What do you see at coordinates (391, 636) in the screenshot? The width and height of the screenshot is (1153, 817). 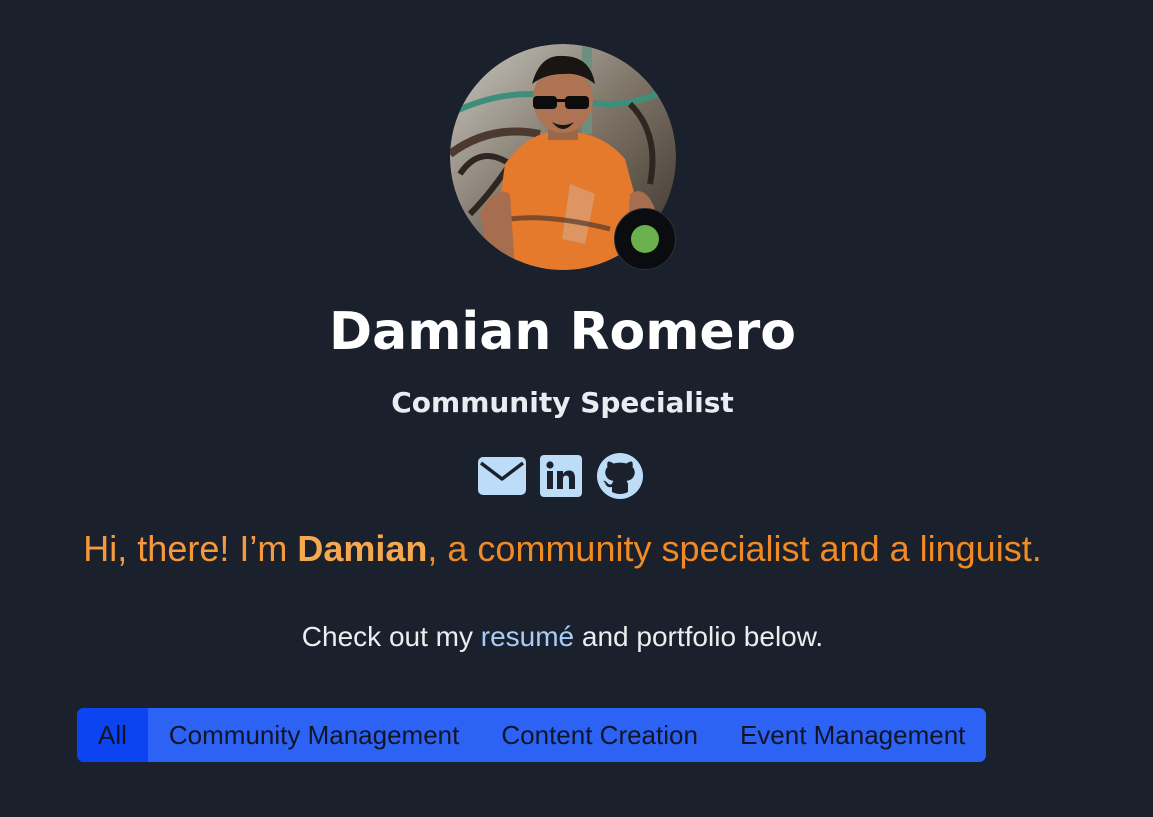 I see `cta-prefix: Check out my` at bounding box center [391, 636].